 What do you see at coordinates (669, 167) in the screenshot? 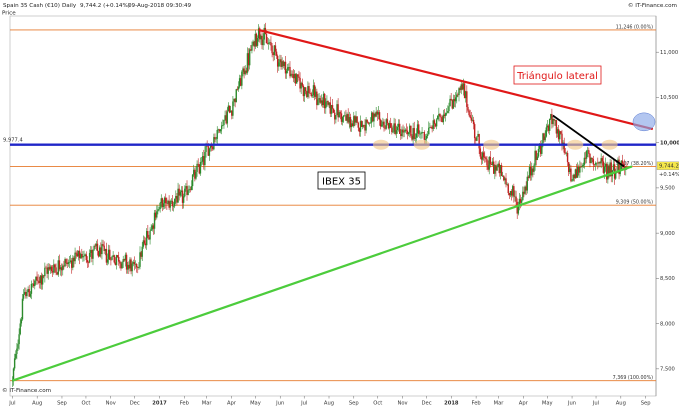
I see `last-price-value: 9,744.2` at bounding box center [669, 167].